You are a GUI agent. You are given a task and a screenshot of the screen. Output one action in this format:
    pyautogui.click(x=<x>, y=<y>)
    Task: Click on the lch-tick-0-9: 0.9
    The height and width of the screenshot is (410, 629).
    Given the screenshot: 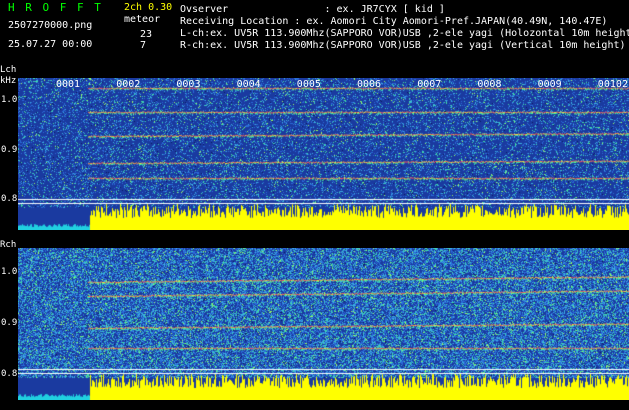 What is the action you would take?
    pyautogui.click(x=9, y=150)
    